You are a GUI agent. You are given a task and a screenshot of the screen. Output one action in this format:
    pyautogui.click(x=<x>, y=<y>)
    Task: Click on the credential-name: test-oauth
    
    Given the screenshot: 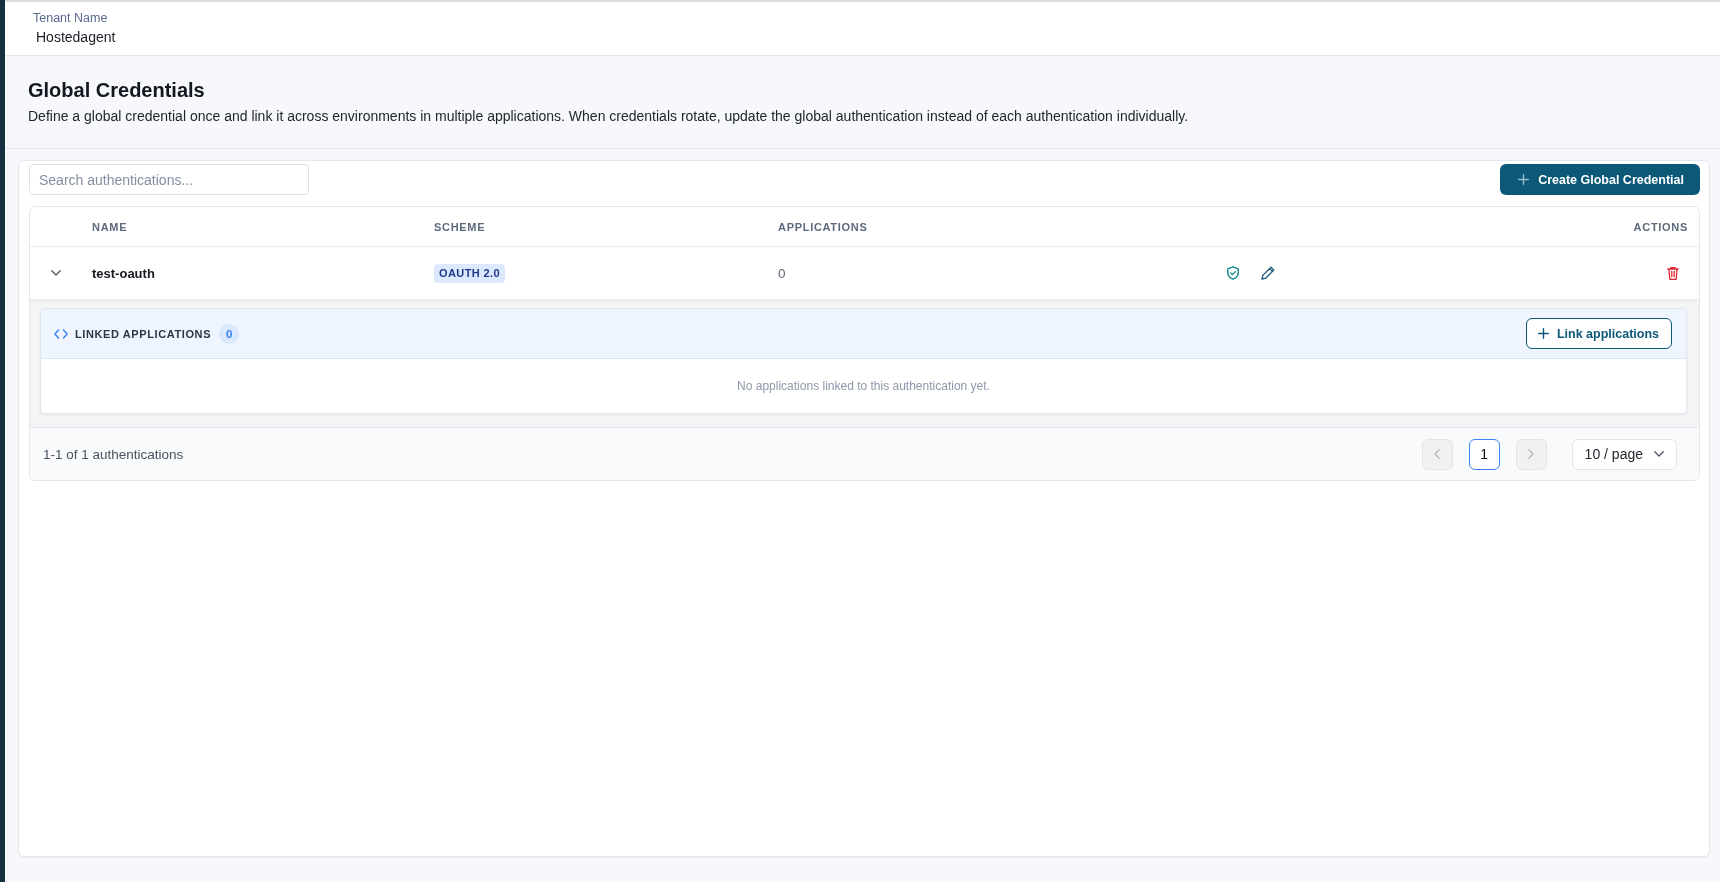 What is the action you would take?
    pyautogui.click(x=123, y=273)
    